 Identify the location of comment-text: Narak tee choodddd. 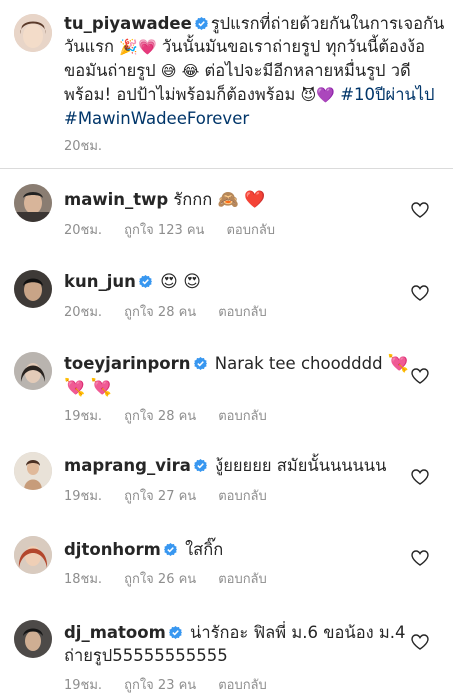
(298, 363).